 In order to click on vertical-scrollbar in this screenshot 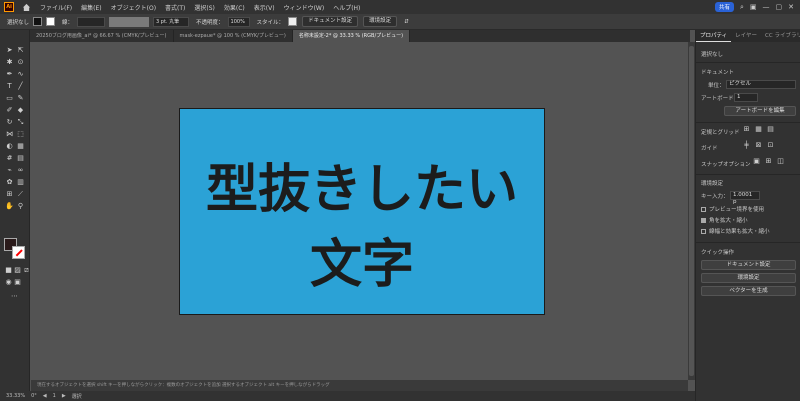, I will do `click(691, 211)`.